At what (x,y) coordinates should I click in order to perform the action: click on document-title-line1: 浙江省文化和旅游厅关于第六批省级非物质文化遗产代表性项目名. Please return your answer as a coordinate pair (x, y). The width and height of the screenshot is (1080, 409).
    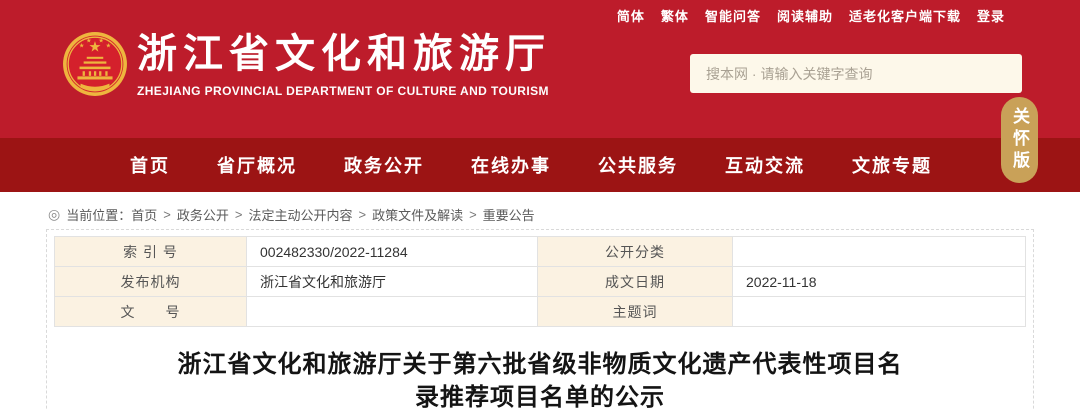
    Looking at the image, I should click on (540, 364).